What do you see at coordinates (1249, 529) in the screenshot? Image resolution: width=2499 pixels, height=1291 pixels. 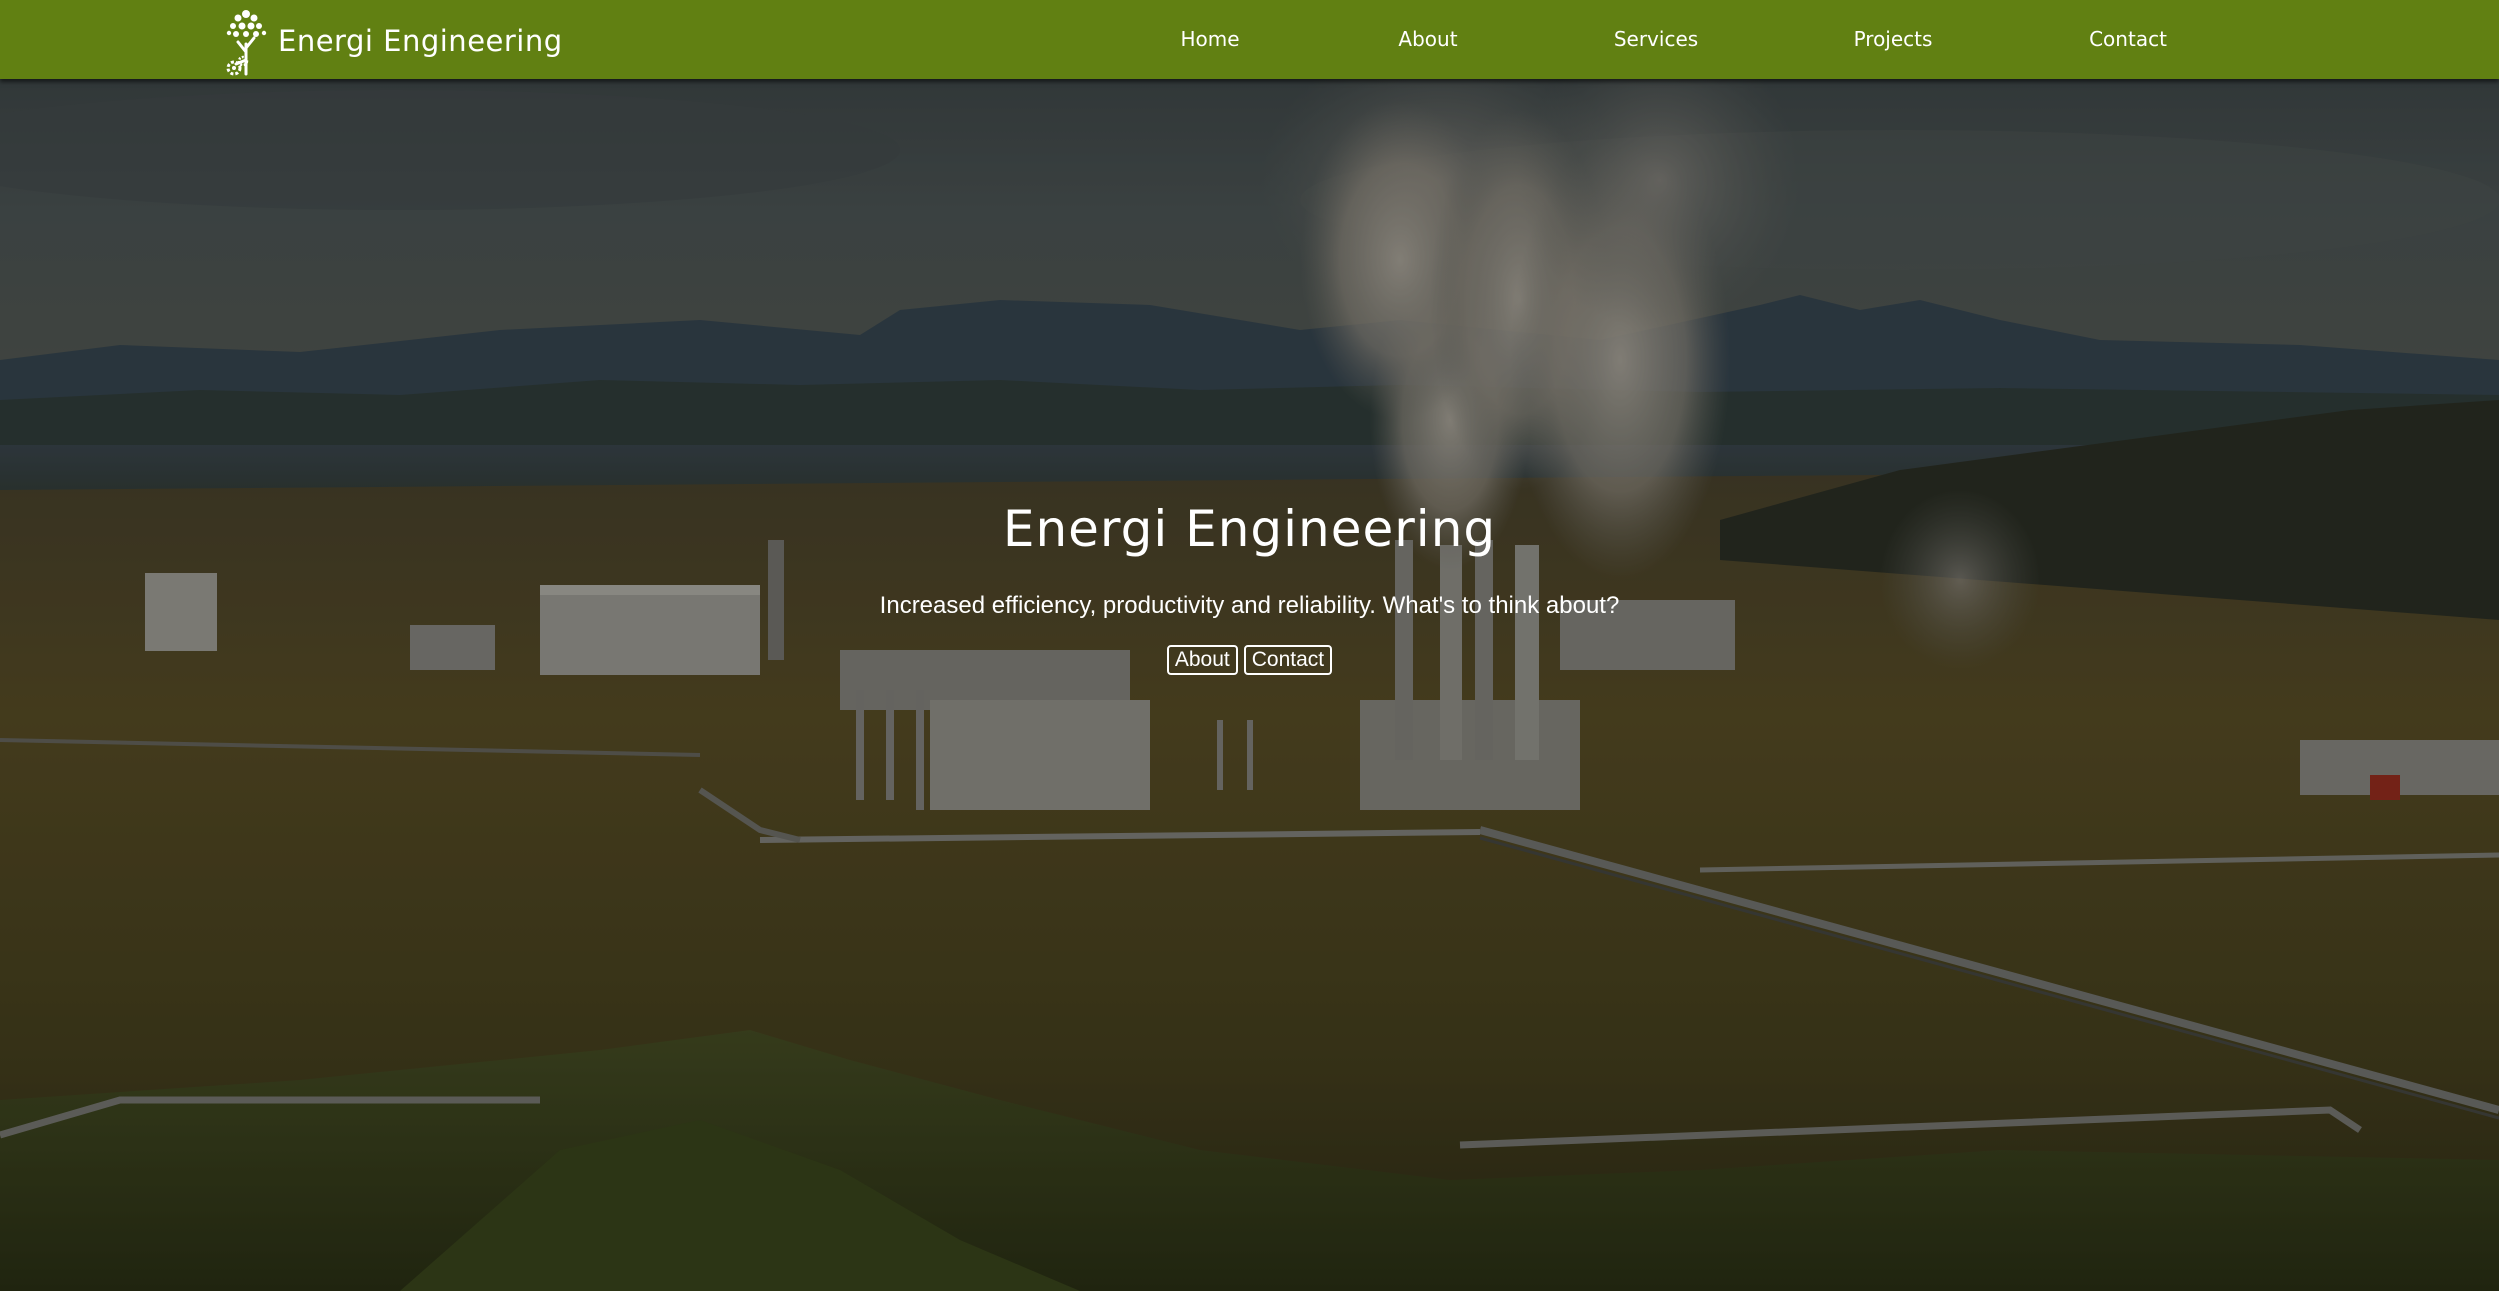 I see `hero-title: Energi Engineering` at bounding box center [1249, 529].